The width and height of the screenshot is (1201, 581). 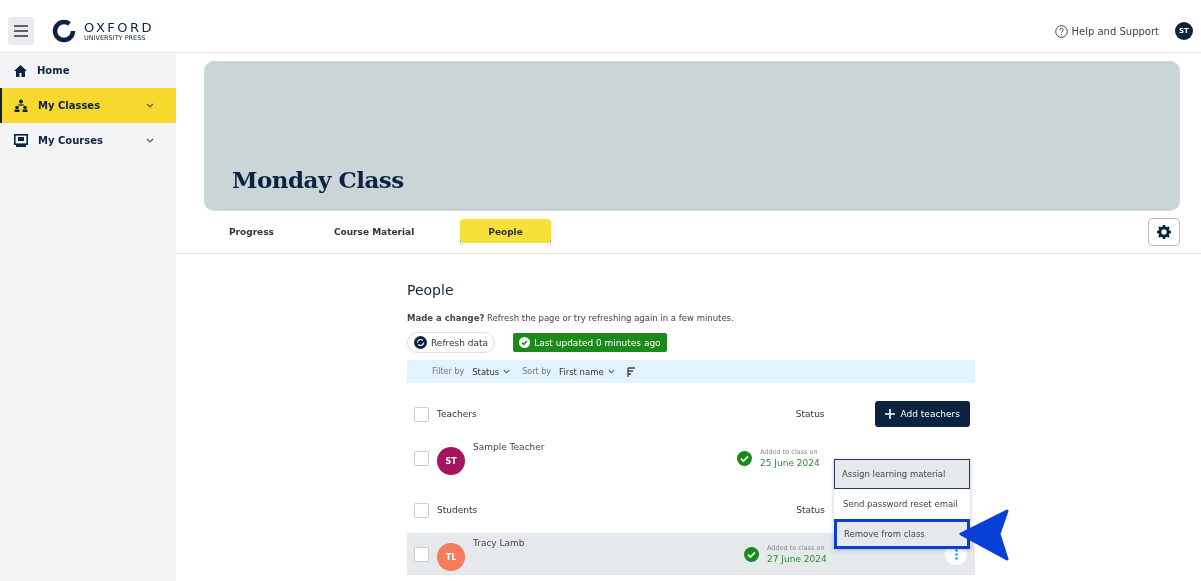 I want to click on initials-avatar: ST, so click(x=451, y=461).